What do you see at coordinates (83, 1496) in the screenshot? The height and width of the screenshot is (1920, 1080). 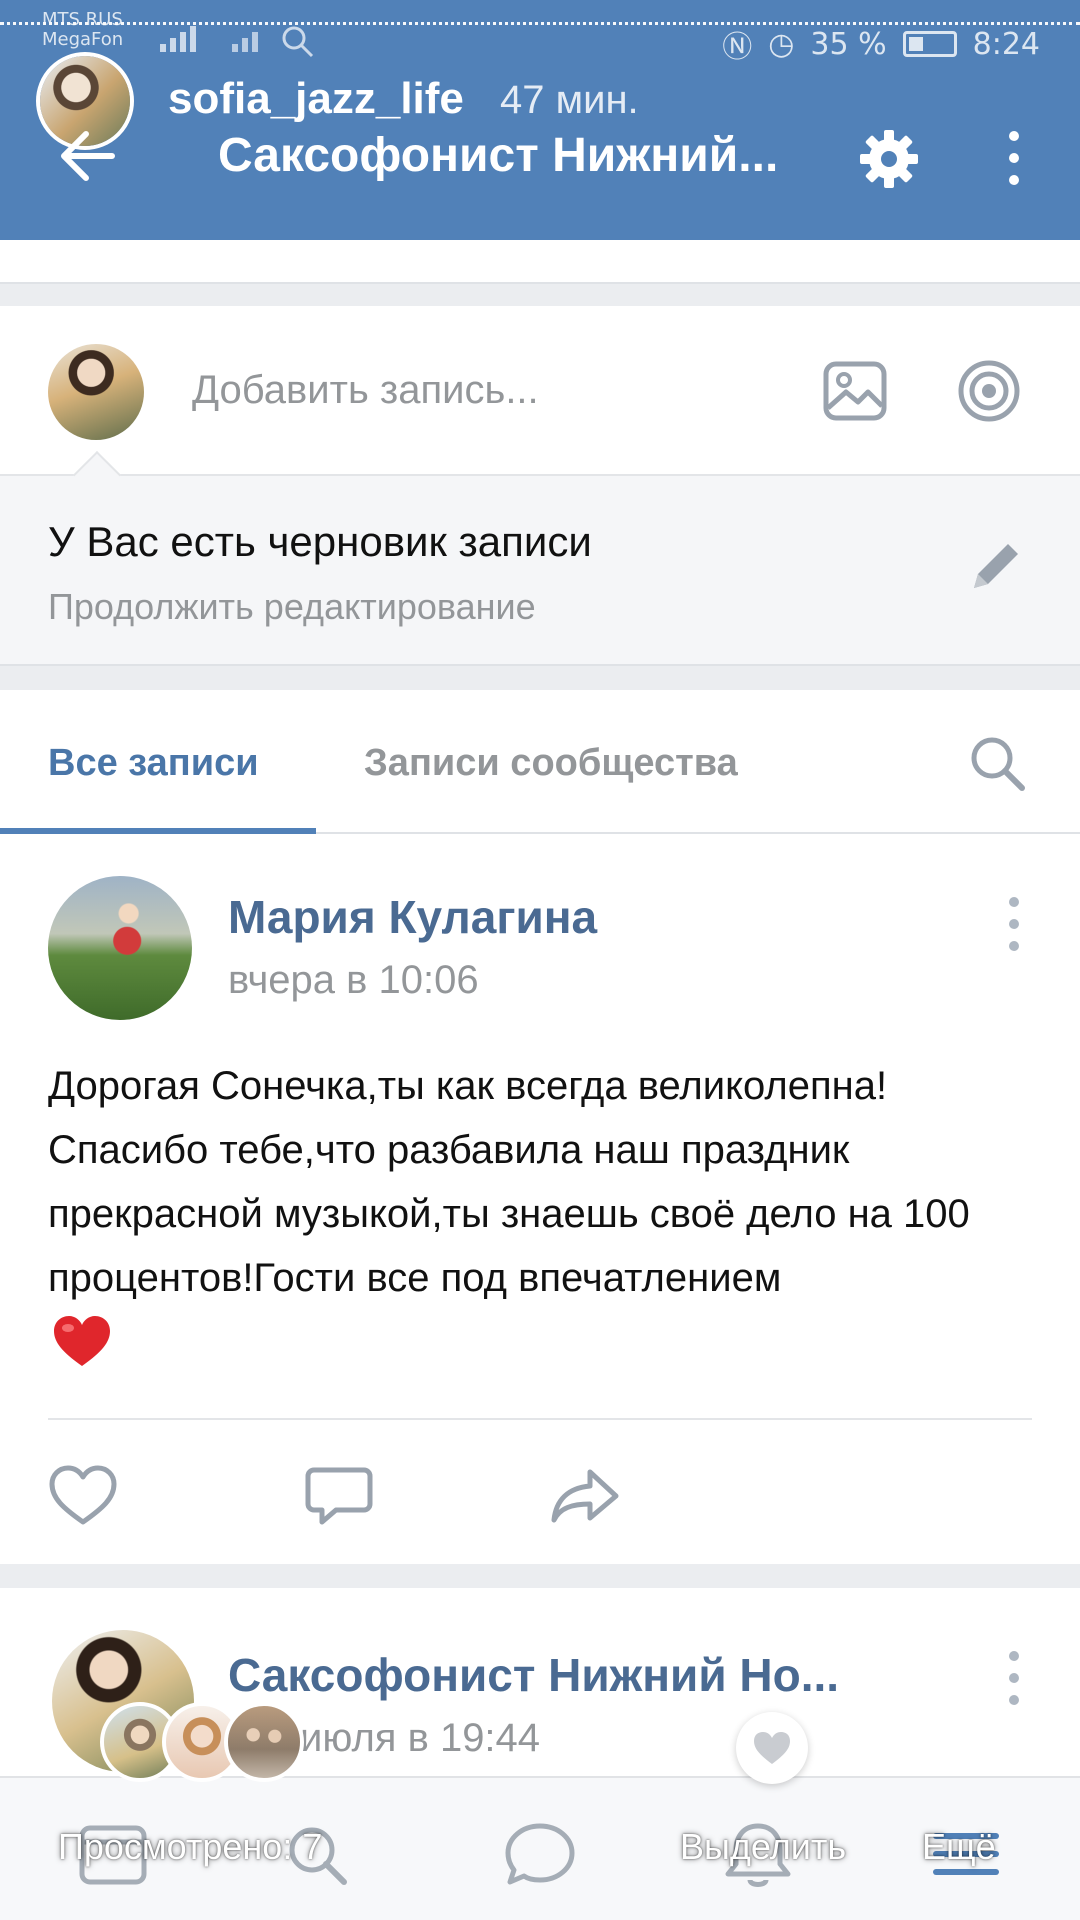 I see `like-icon` at bounding box center [83, 1496].